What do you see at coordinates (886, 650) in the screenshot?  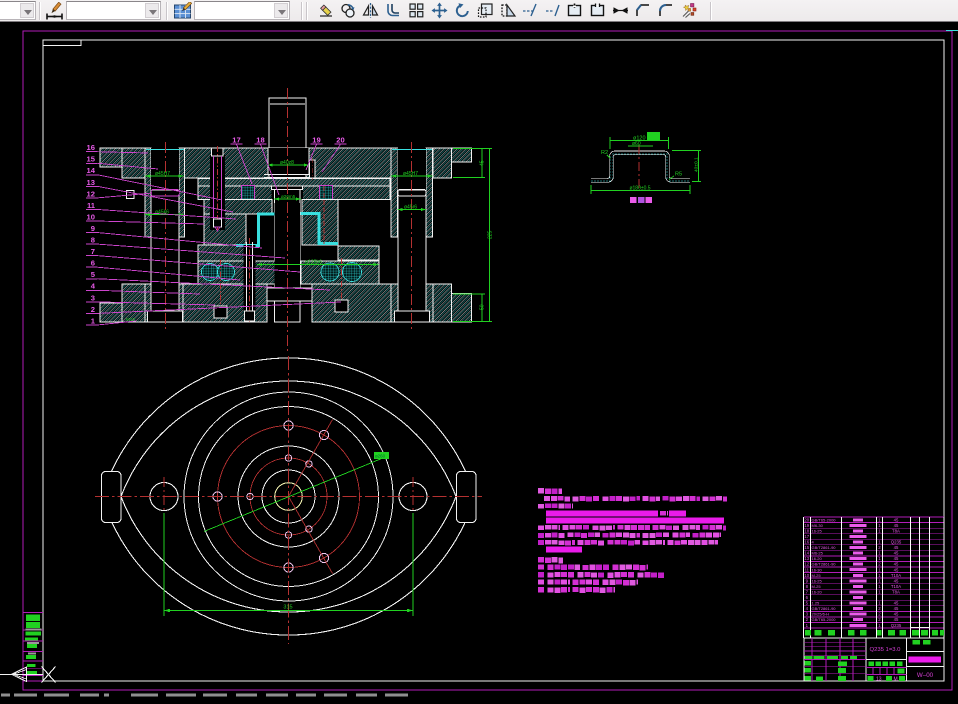 I see `svg-text: Q235 1=3.0` at bounding box center [886, 650].